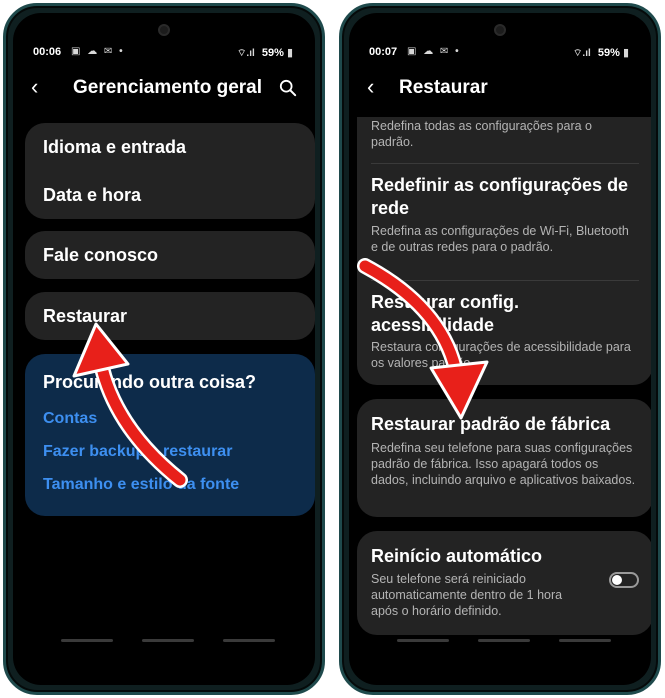 The image size is (665, 698). I want to click on settings-group-reset: Restaurar, so click(170, 316).